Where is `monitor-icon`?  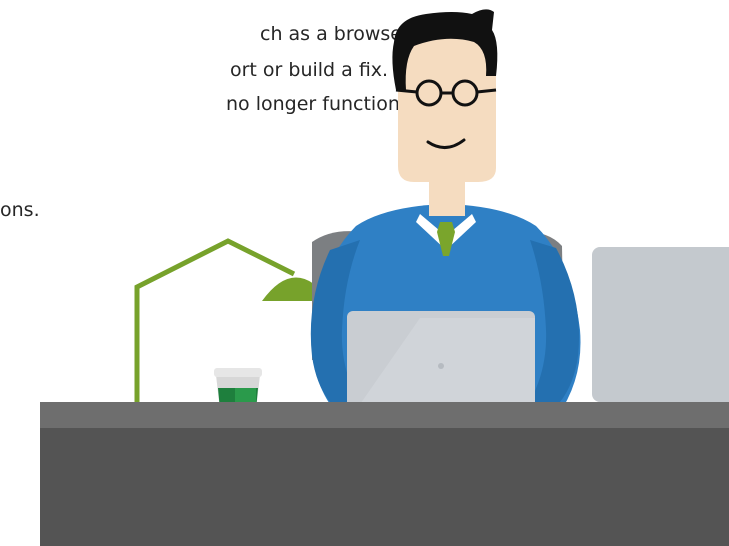
monitor-icon is located at coordinates (660, 337).